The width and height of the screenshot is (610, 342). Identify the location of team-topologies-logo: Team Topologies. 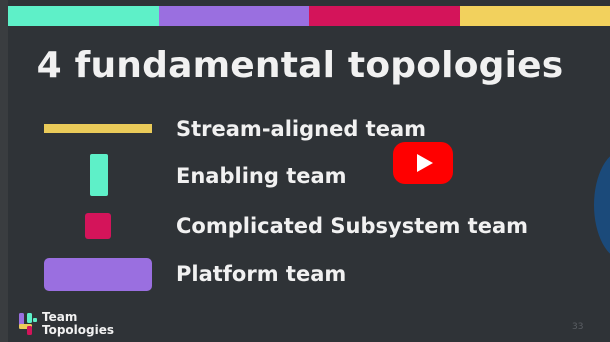
(73, 325).